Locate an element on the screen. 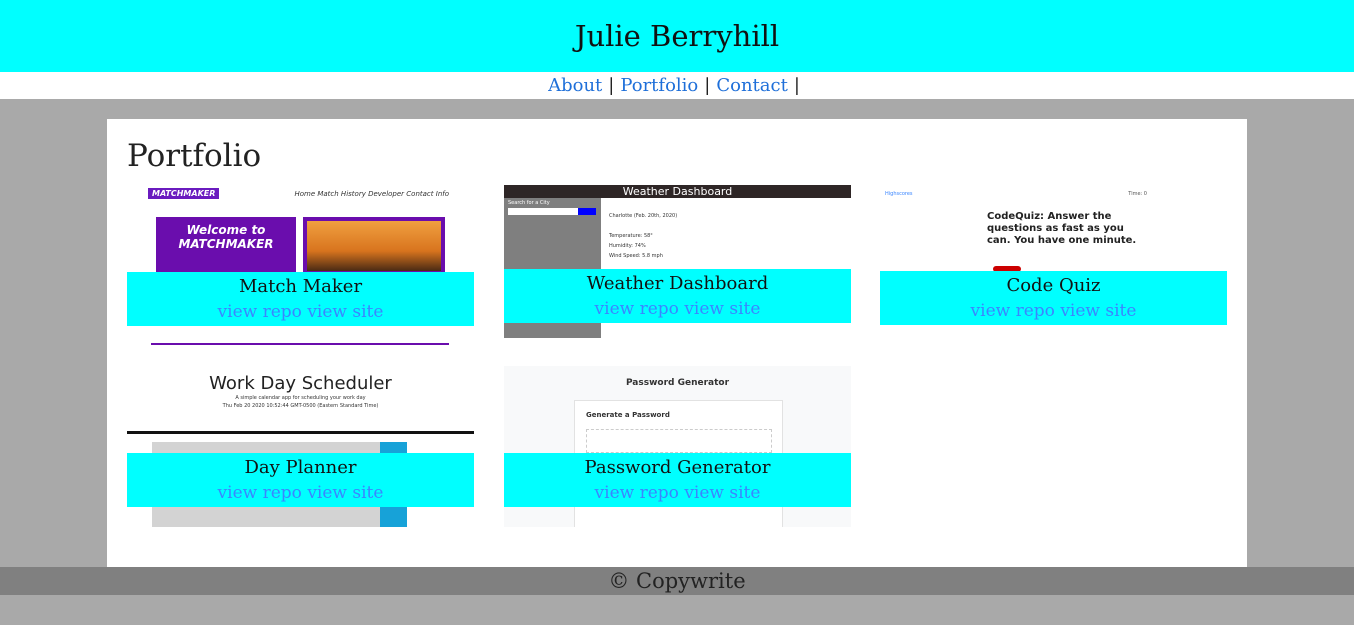 The image size is (1354, 625). project-title: Match Maker is located at coordinates (300, 286).